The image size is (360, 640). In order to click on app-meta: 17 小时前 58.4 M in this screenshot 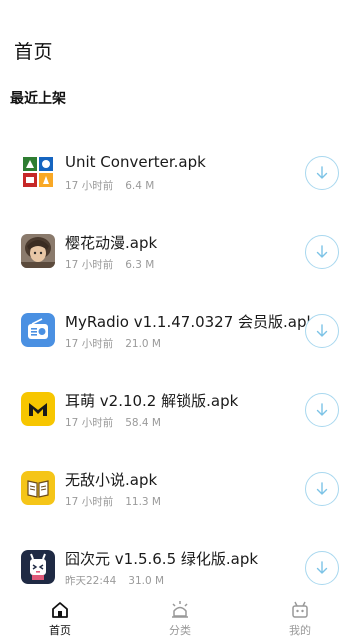, I will do `click(113, 422)`.